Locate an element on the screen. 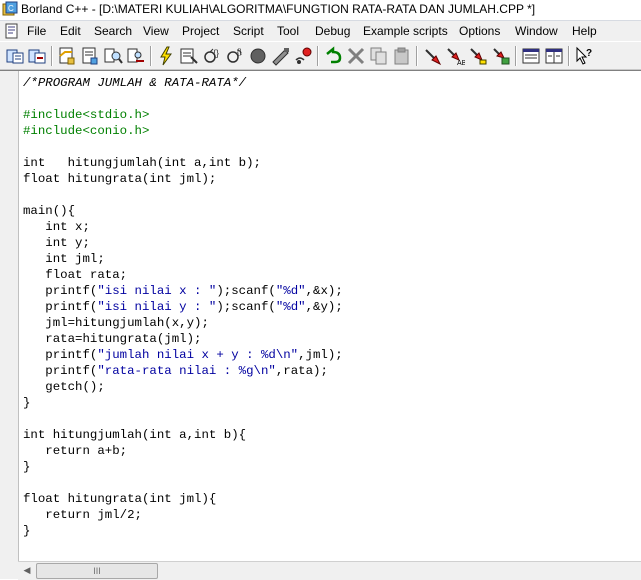 The height and width of the screenshot is (580, 641). replace-icon is located at coordinates (136, 56).